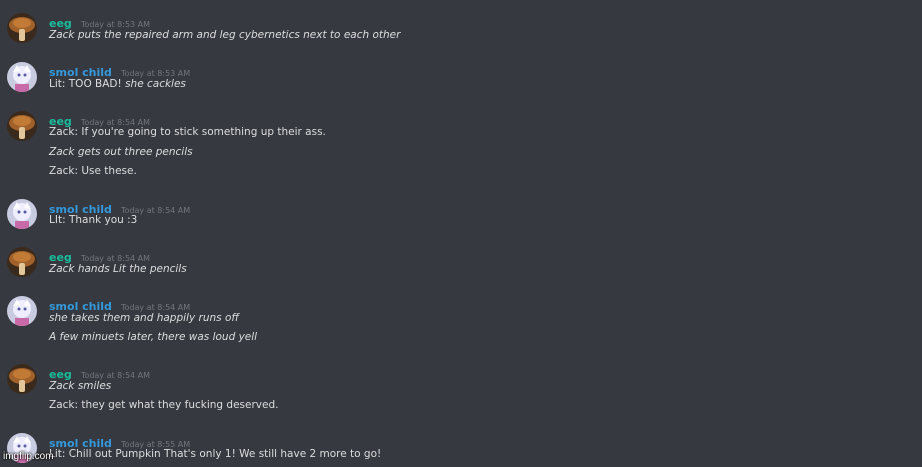  Describe the element at coordinates (99, 21) in the screenshot. I see `message-header: eeg Today at 8:53 AM` at that location.